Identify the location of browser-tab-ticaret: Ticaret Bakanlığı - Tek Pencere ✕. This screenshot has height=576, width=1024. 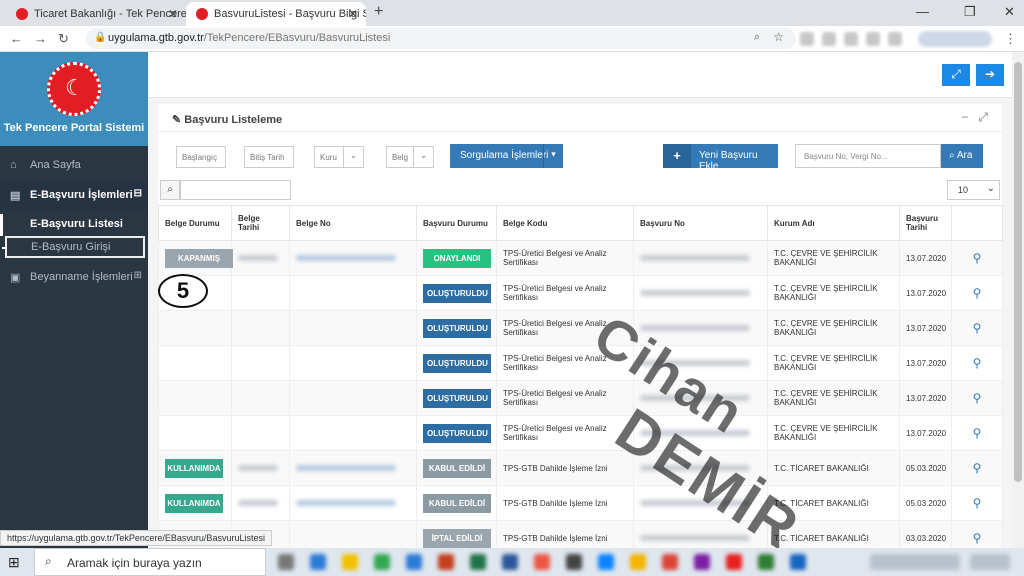
(96, 14).